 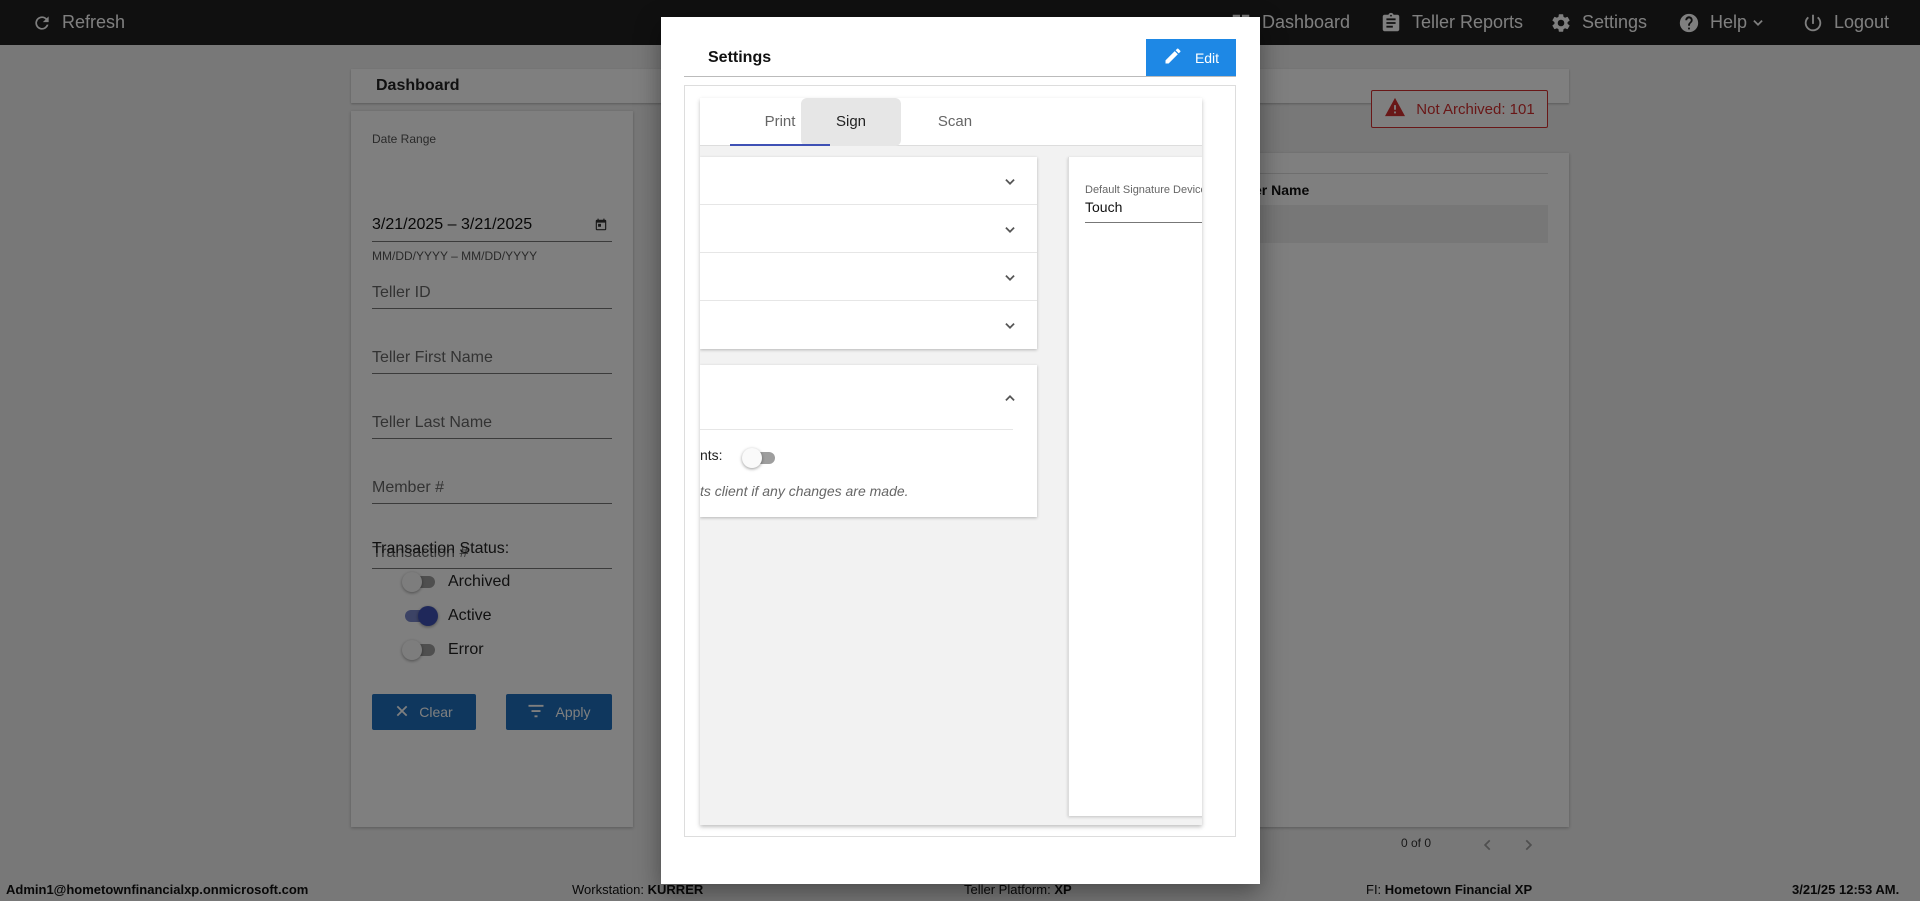 What do you see at coordinates (868, 441) in the screenshot?
I see `expanded-accordion: nts: ts client if any changes are made.` at bounding box center [868, 441].